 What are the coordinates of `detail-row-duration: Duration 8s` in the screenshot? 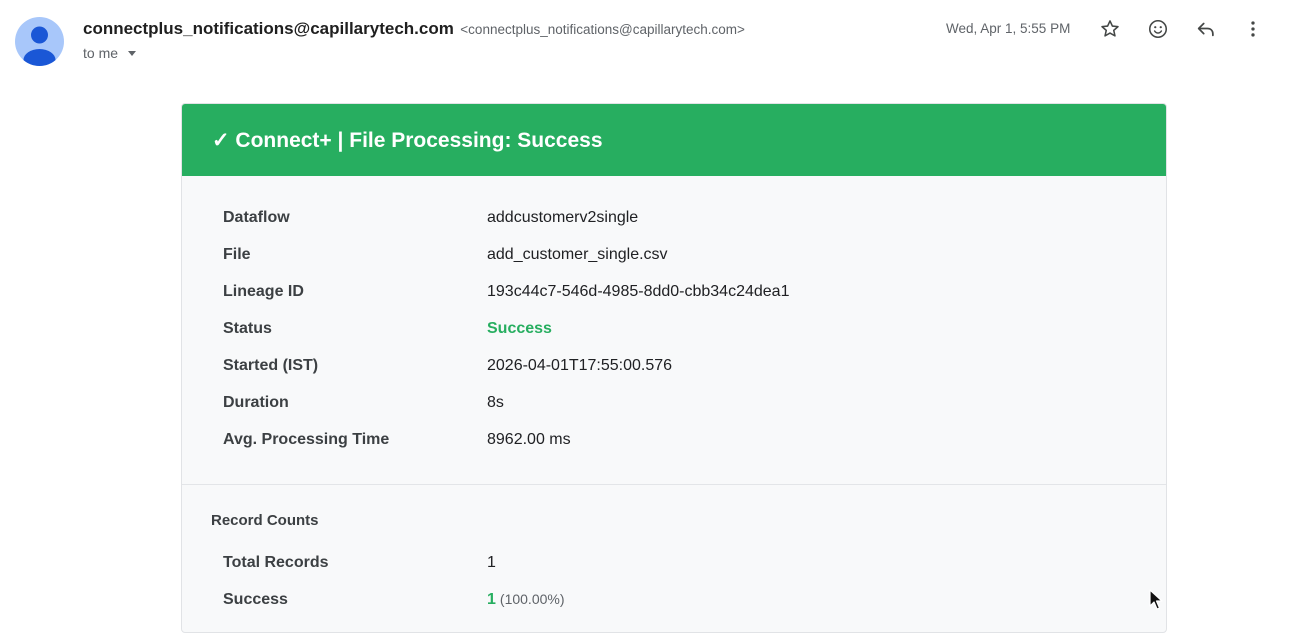 It's located at (363, 403).